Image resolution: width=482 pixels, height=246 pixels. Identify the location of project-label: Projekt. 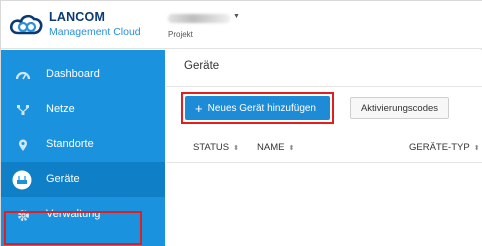
(180, 34).